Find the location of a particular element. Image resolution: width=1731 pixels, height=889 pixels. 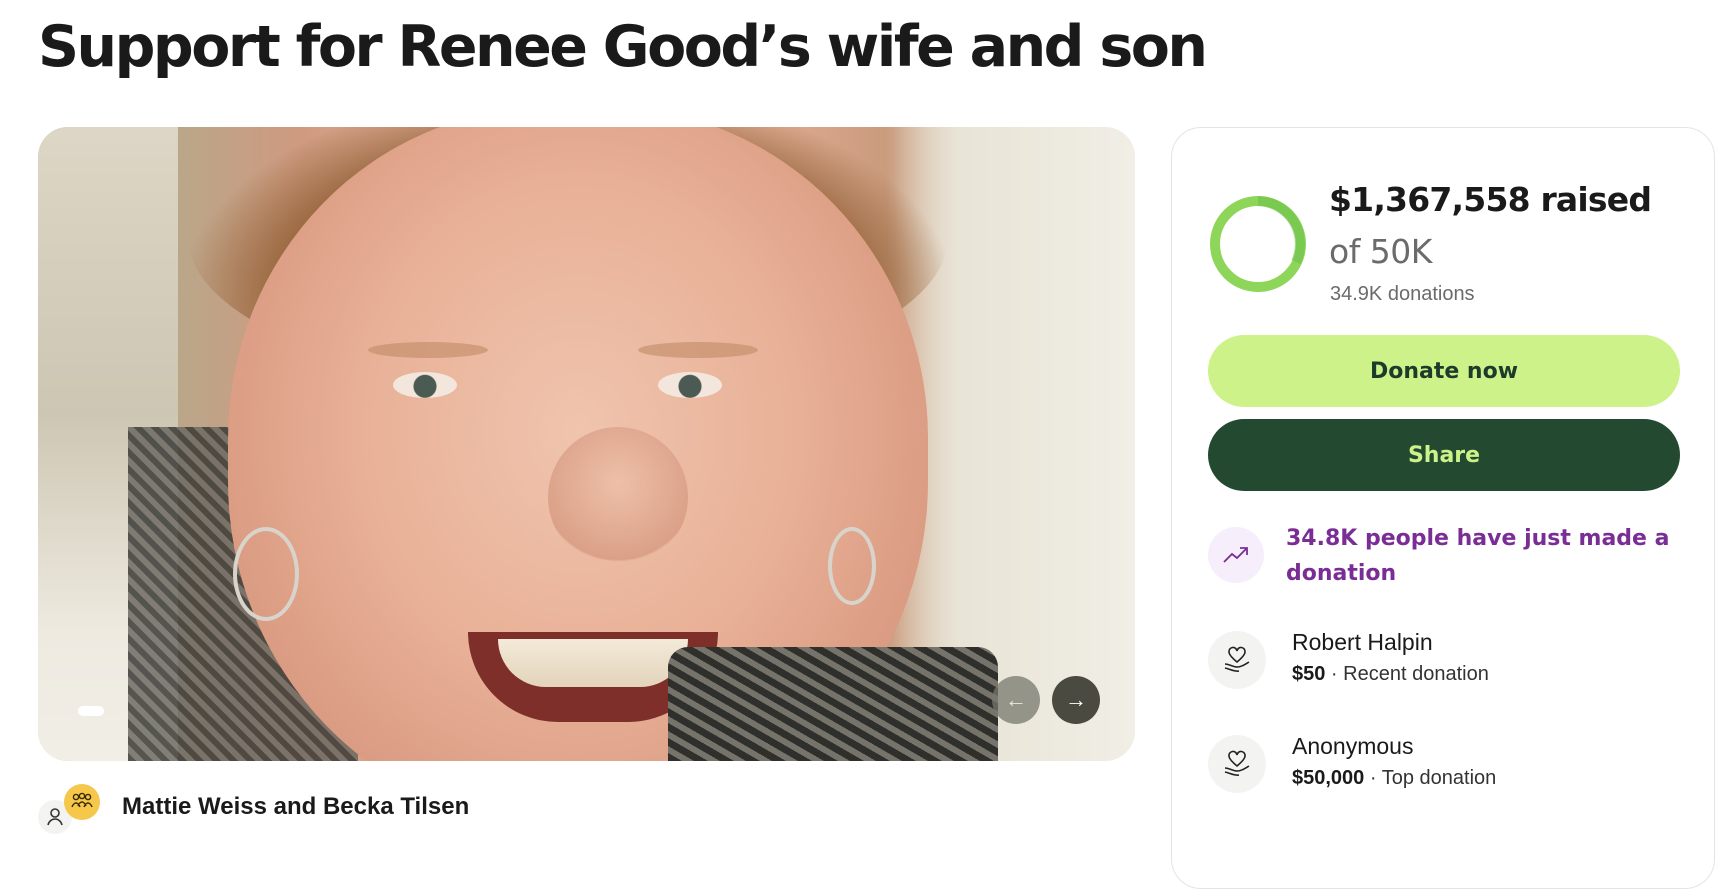

trending-up-icon is located at coordinates (1236, 555).